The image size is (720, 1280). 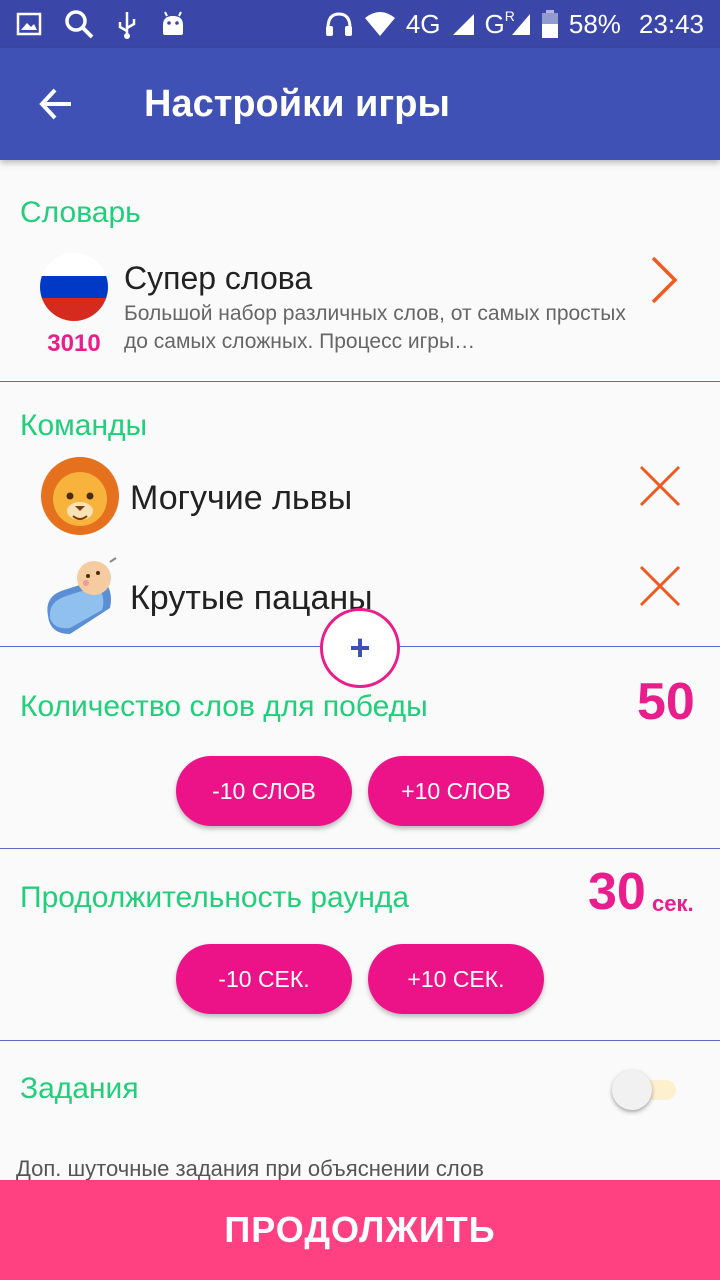 I want to click on round-duration-unit: сек., so click(x=673, y=903).